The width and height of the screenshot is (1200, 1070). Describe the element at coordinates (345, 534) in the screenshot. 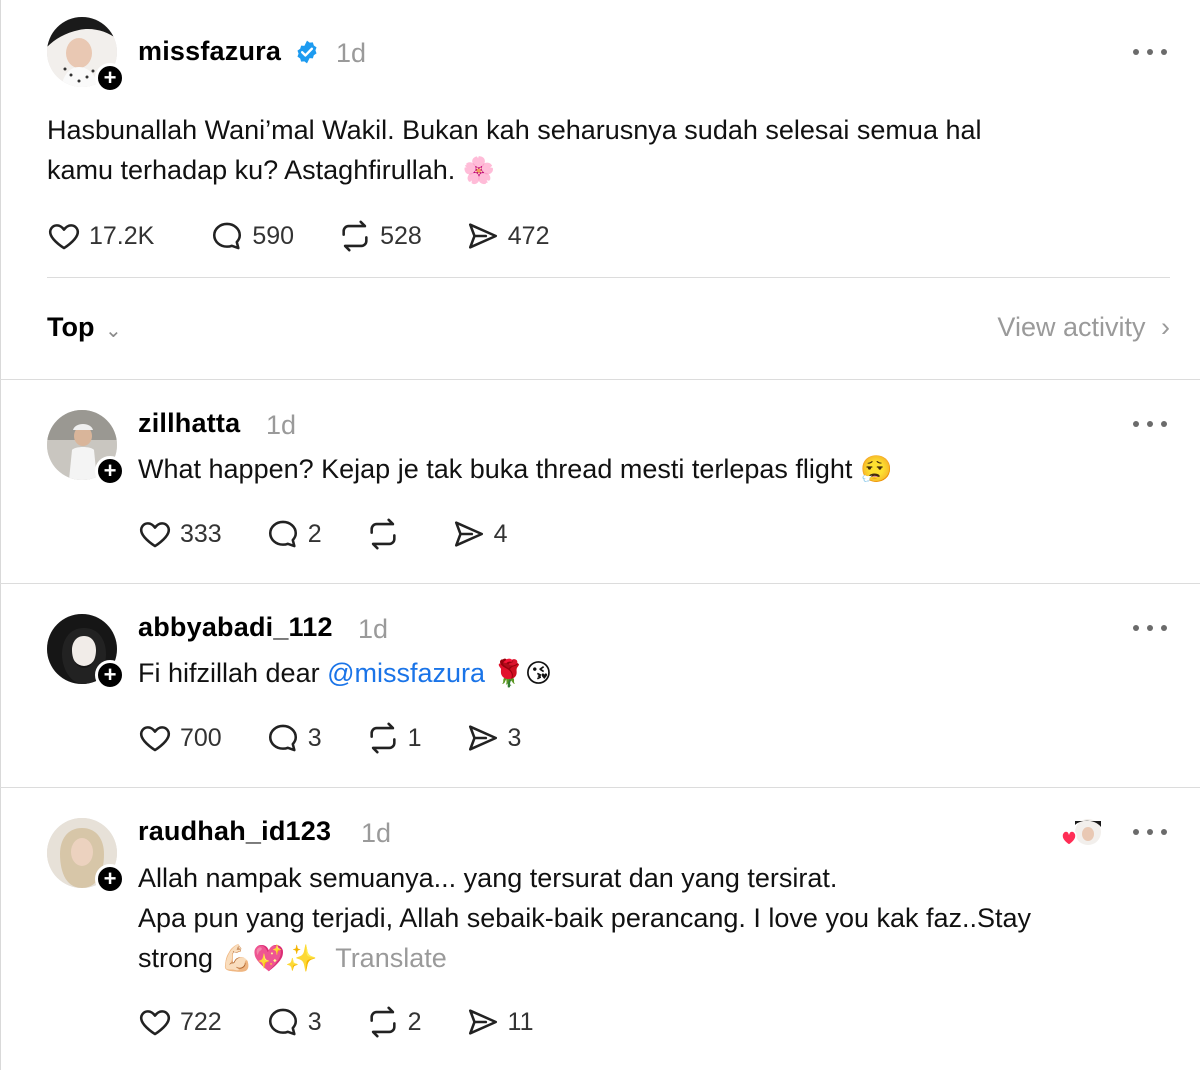

I see `reply-actions: 333 2 4` at that location.